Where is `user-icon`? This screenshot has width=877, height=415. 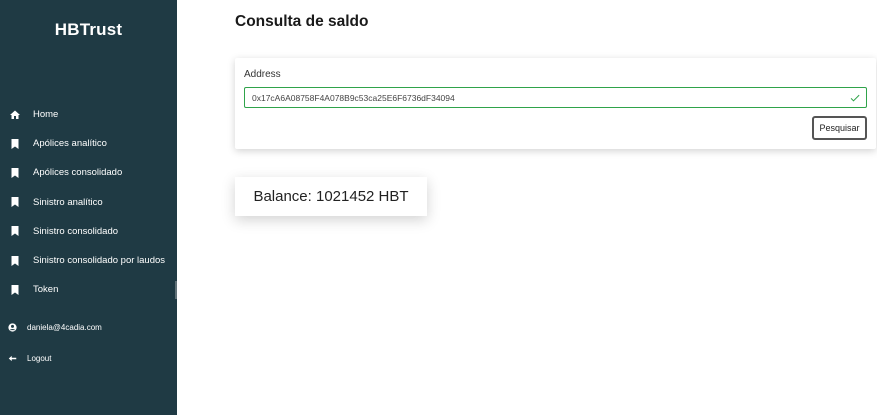
user-icon is located at coordinates (12, 327).